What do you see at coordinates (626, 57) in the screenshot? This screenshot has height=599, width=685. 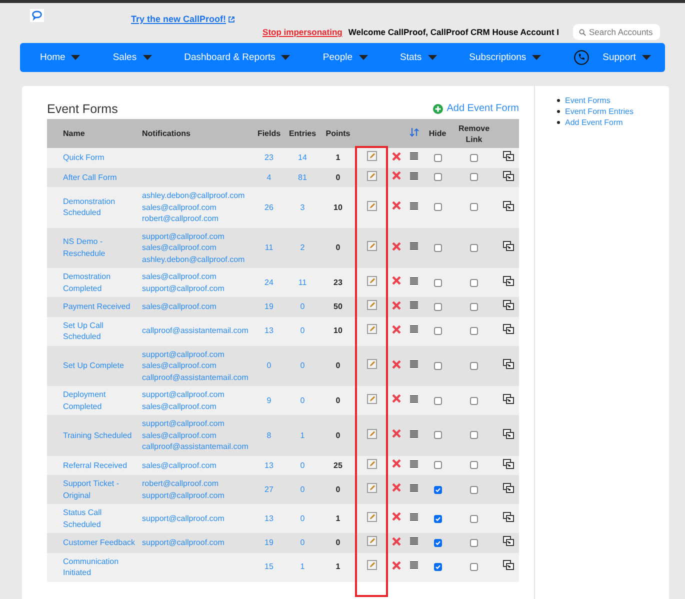 I see `nav-item: Support` at bounding box center [626, 57].